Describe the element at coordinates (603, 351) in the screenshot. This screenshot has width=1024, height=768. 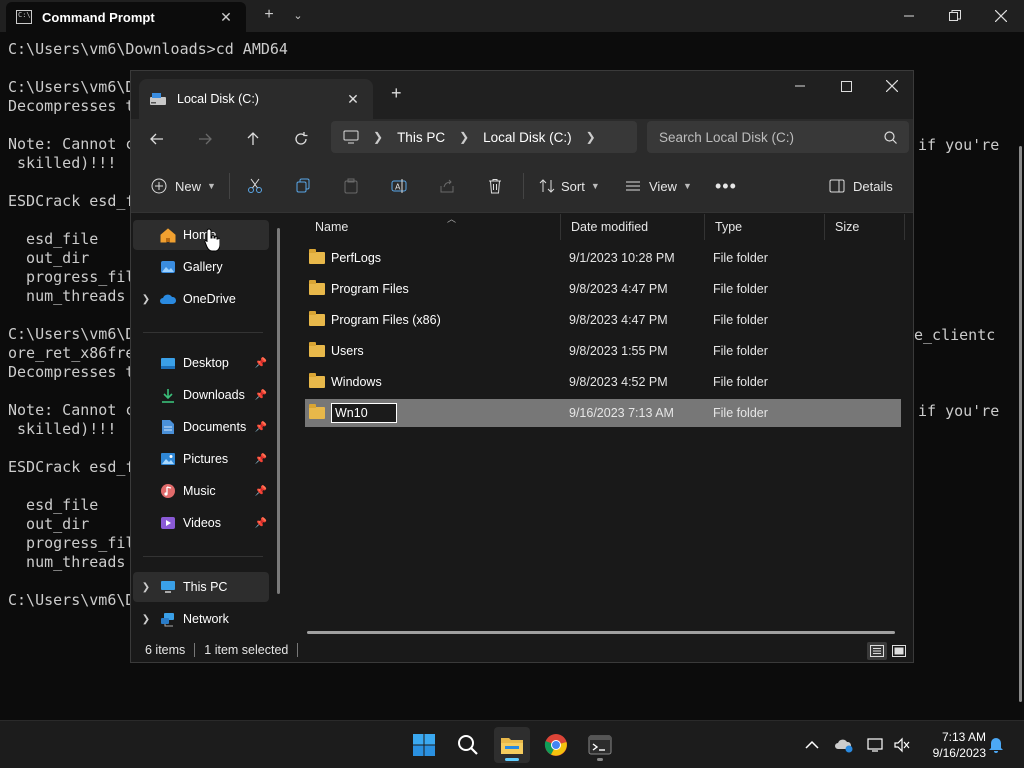
I see `file-row: Users 9/8/2023 1:55 PM File folder` at that location.